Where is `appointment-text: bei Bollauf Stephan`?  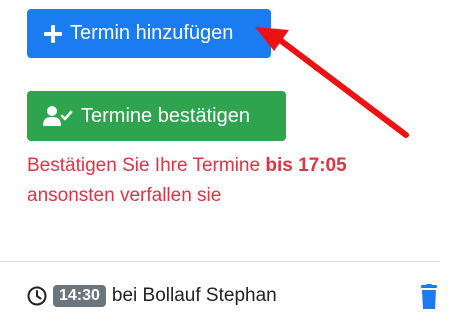 appointment-text: bei Bollauf Stephan is located at coordinates (194, 295).